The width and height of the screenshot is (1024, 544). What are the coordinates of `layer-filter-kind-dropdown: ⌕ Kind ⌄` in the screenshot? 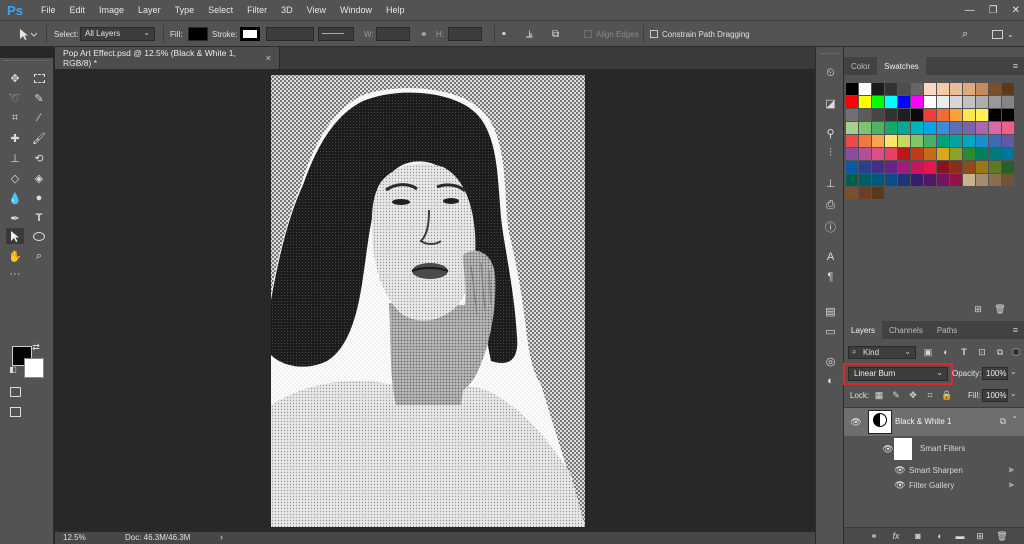 It's located at (882, 352).